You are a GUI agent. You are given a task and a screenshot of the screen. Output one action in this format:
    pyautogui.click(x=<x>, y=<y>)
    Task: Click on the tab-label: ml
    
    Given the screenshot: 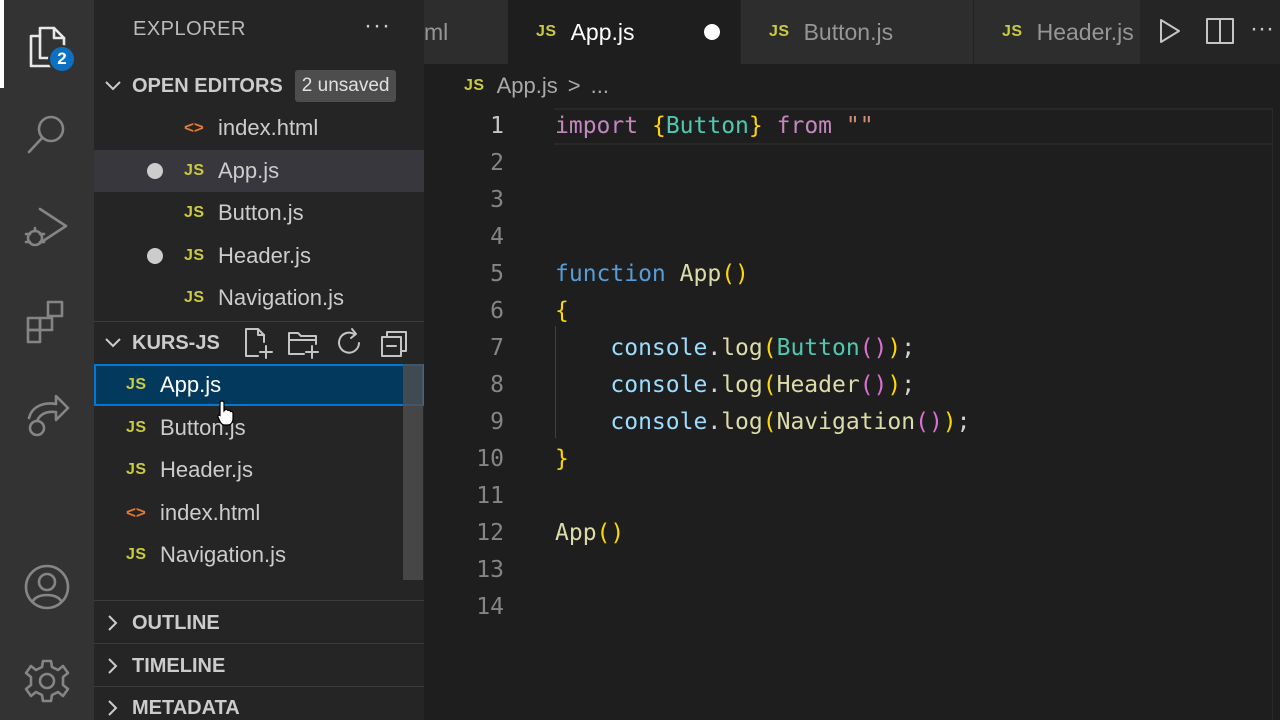 What is the action you would take?
    pyautogui.click(x=436, y=31)
    